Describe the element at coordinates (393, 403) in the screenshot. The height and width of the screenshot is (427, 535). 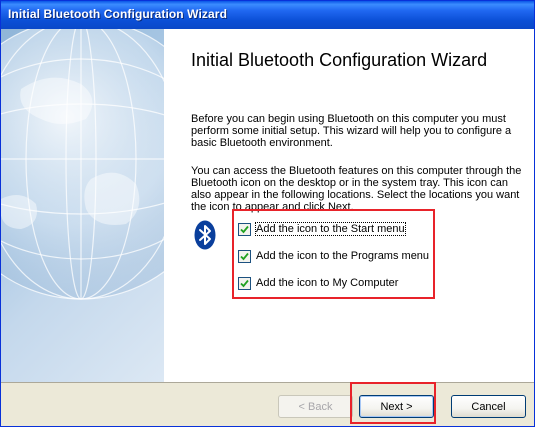
I see `next-highlight` at that location.